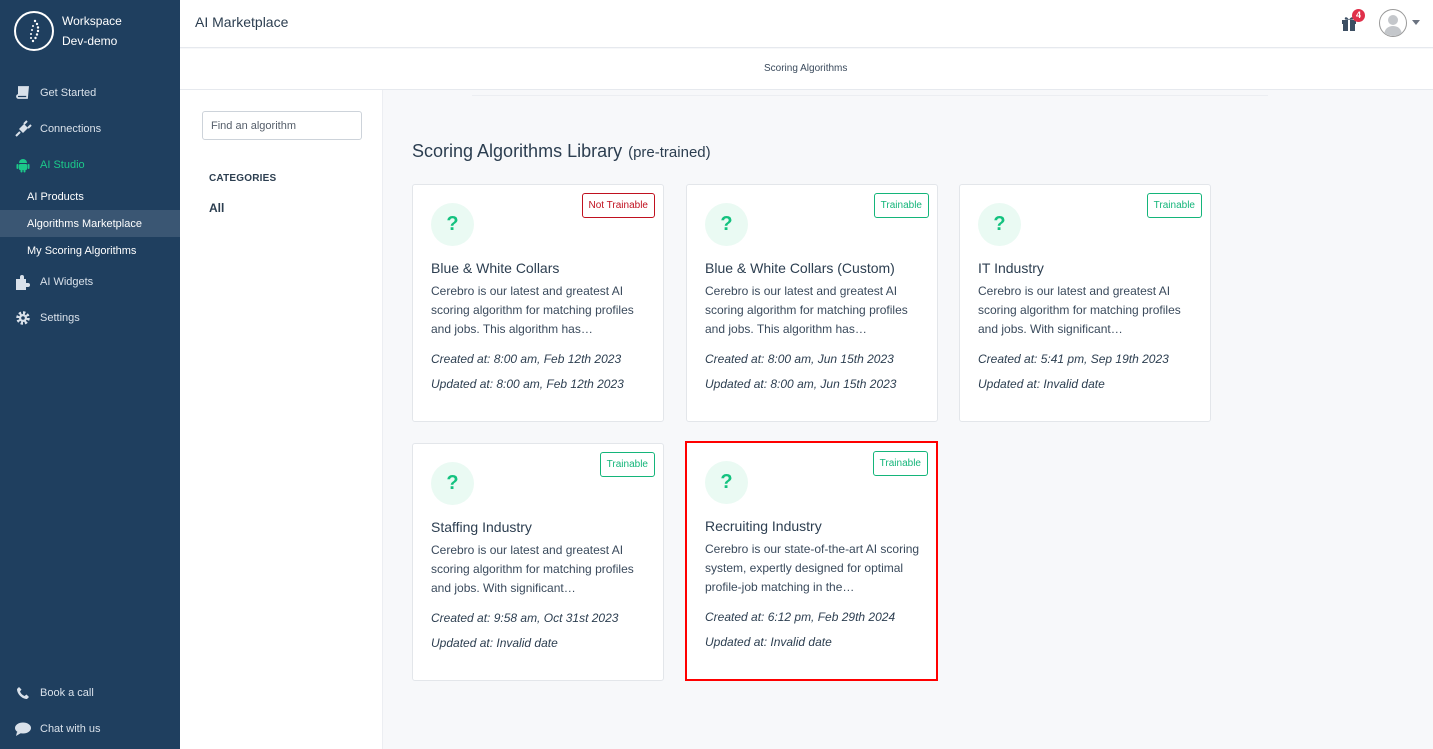  Describe the element at coordinates (68, 31) in the screenshot. I see `workspace-switcher: Workspace Dev-demo` at that location.